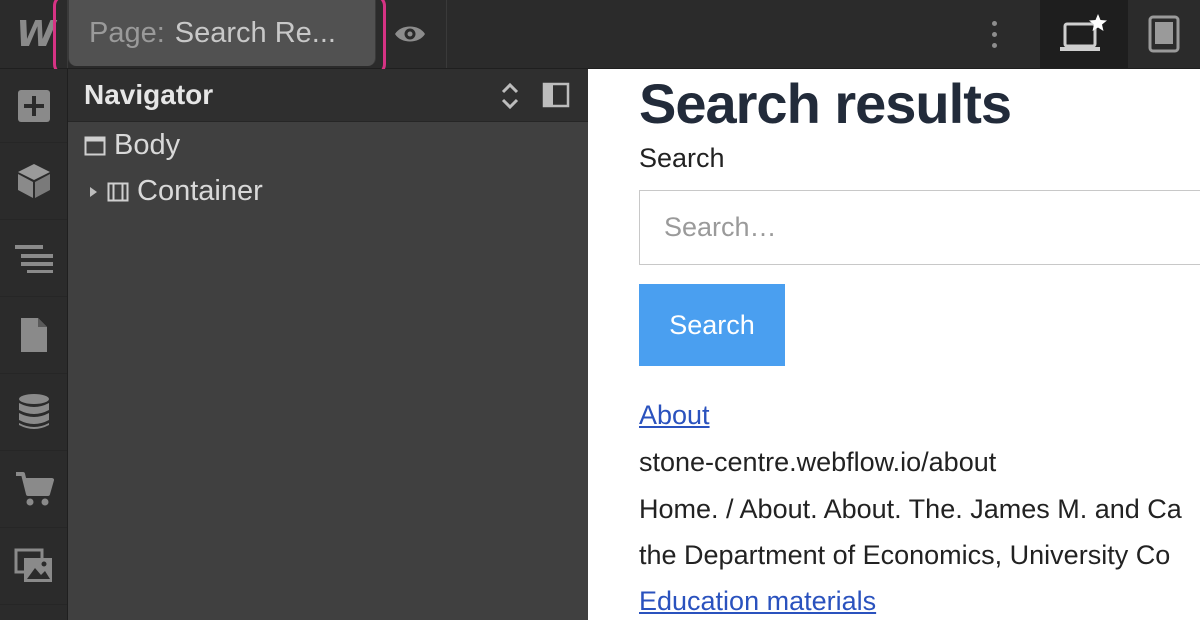  I want to click on expand-caret-icon, so click(93, 191).